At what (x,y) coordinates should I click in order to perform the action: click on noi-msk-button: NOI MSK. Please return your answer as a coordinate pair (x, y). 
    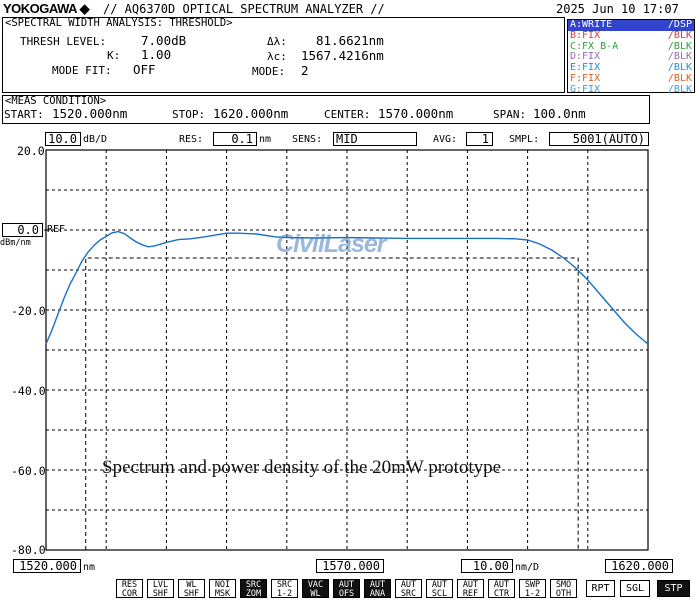
    Looking at the image, I should click on (222, 588).